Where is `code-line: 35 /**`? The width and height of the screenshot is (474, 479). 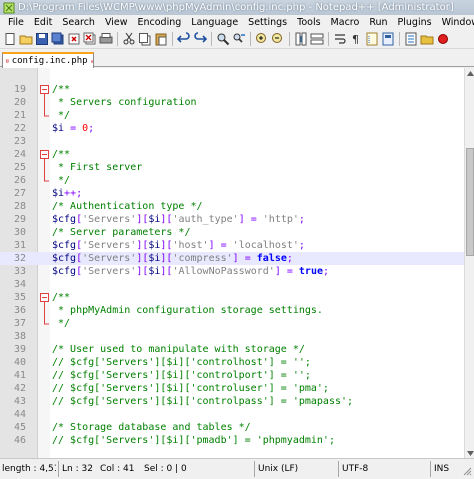 code-line: 35 /** is located at coordinates (232, 297).